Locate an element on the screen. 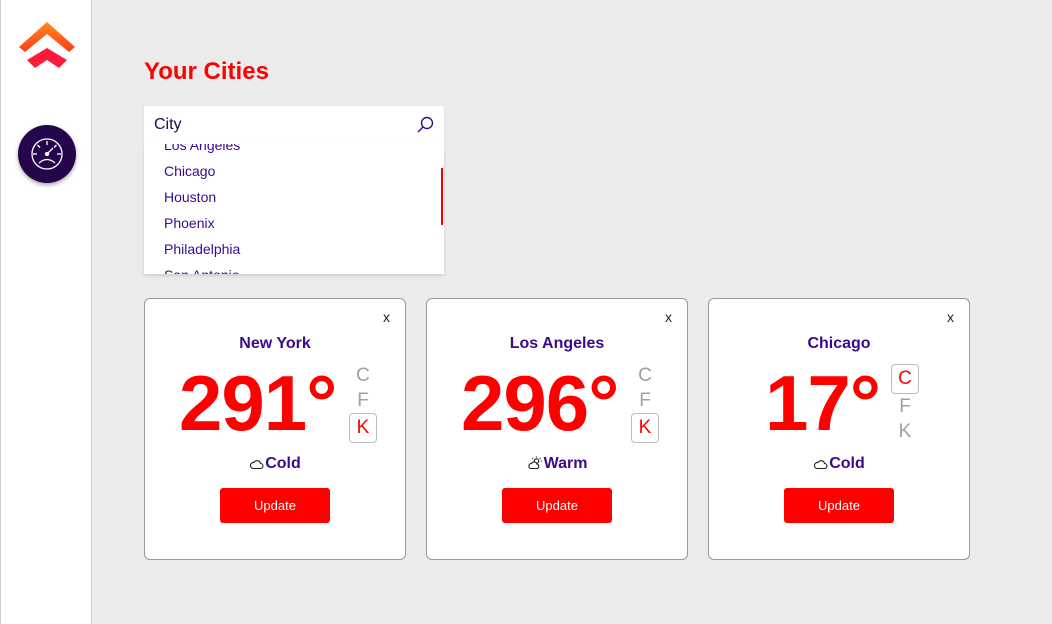  city-card: x Los Angeles 296° C F K Warm Update is located at coordinates (557, 429).